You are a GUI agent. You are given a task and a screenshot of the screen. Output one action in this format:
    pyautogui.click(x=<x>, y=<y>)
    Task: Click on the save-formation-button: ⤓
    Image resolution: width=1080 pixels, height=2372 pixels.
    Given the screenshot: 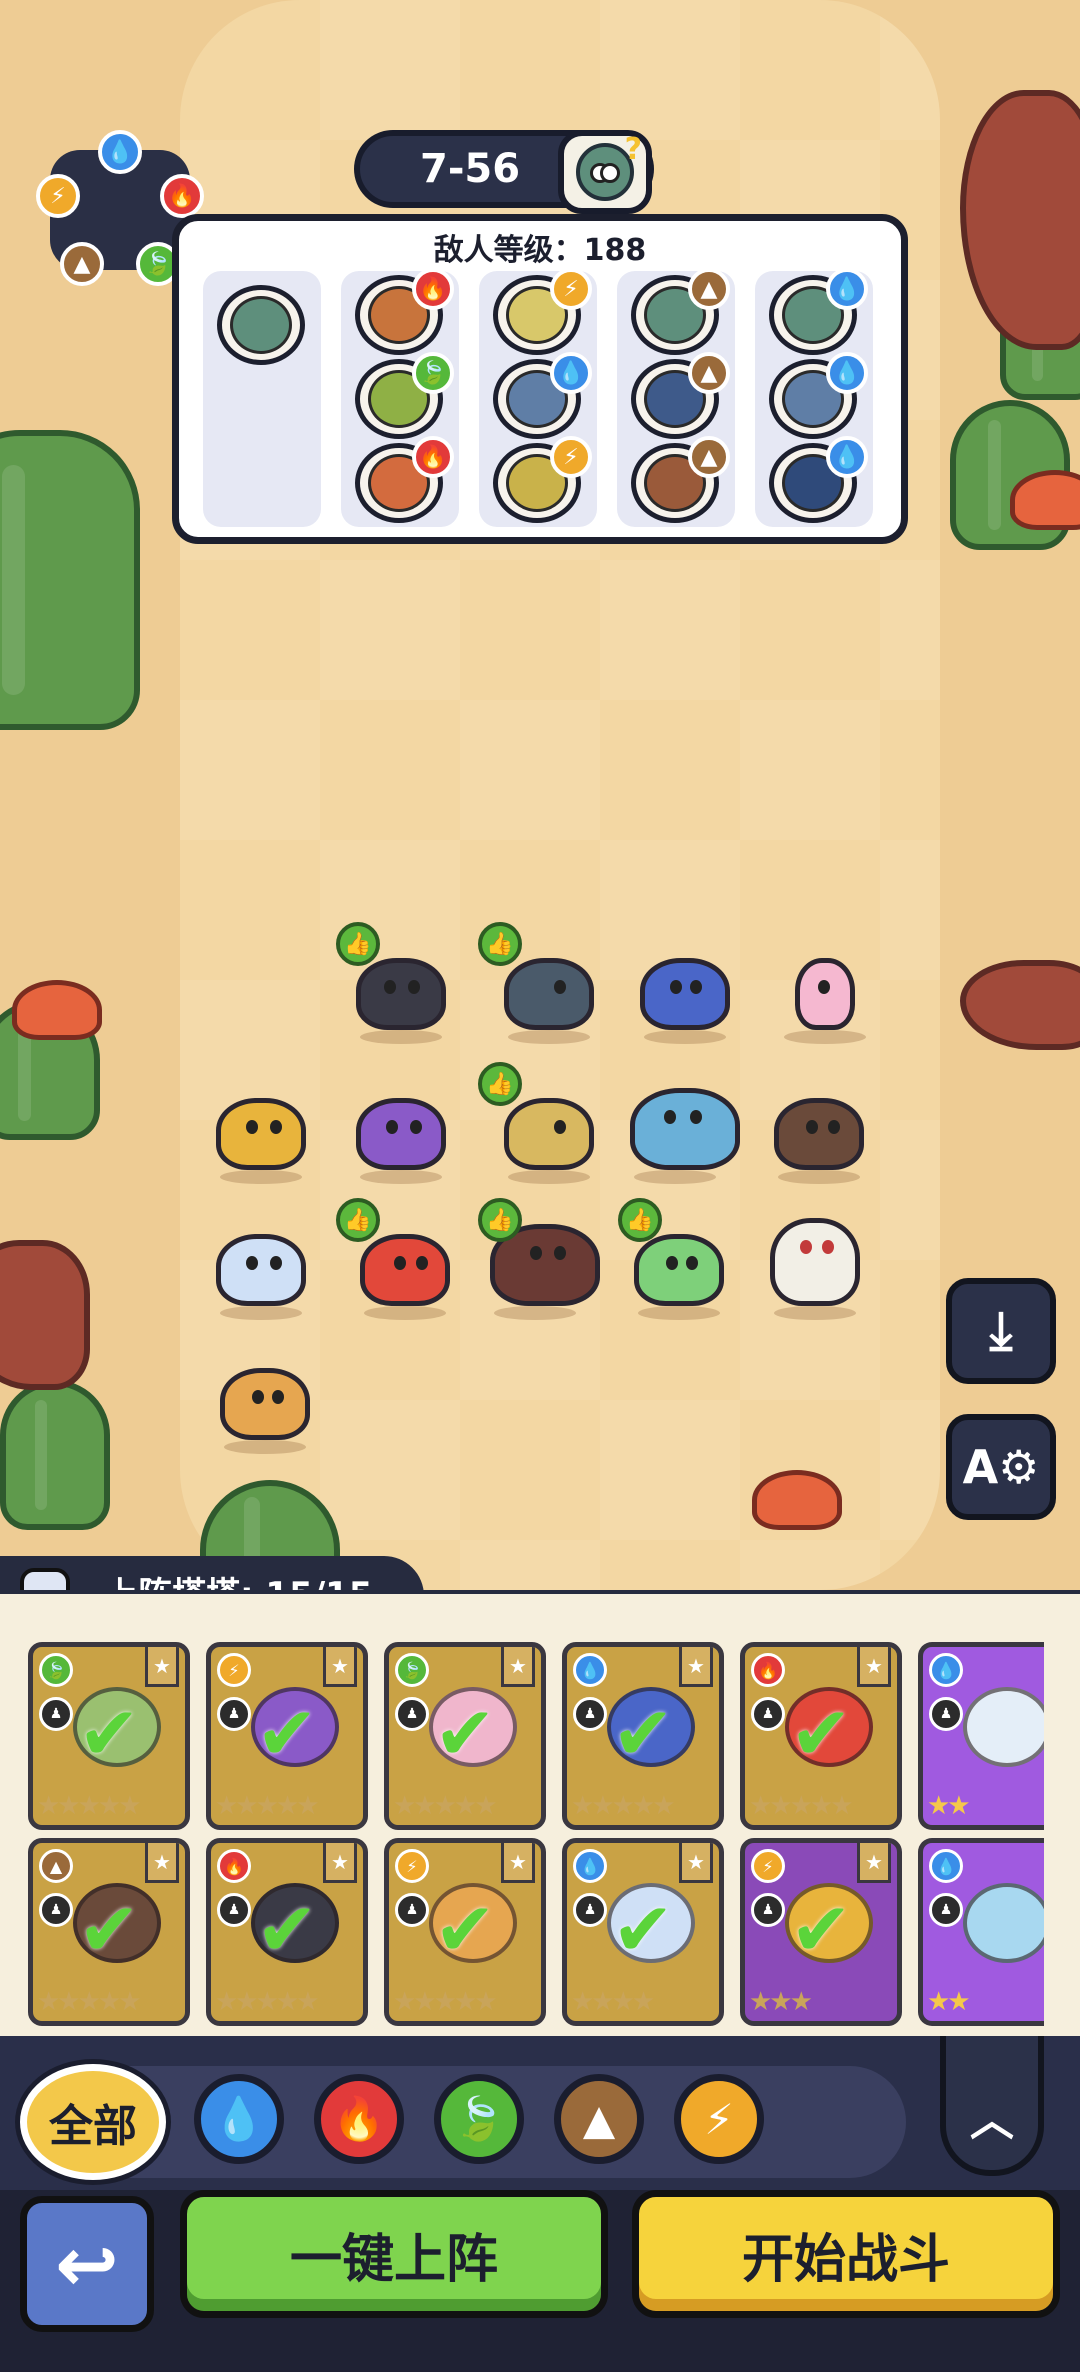 What is the action you would take?
    pyautogui.click(x=1001, y=1331)
    